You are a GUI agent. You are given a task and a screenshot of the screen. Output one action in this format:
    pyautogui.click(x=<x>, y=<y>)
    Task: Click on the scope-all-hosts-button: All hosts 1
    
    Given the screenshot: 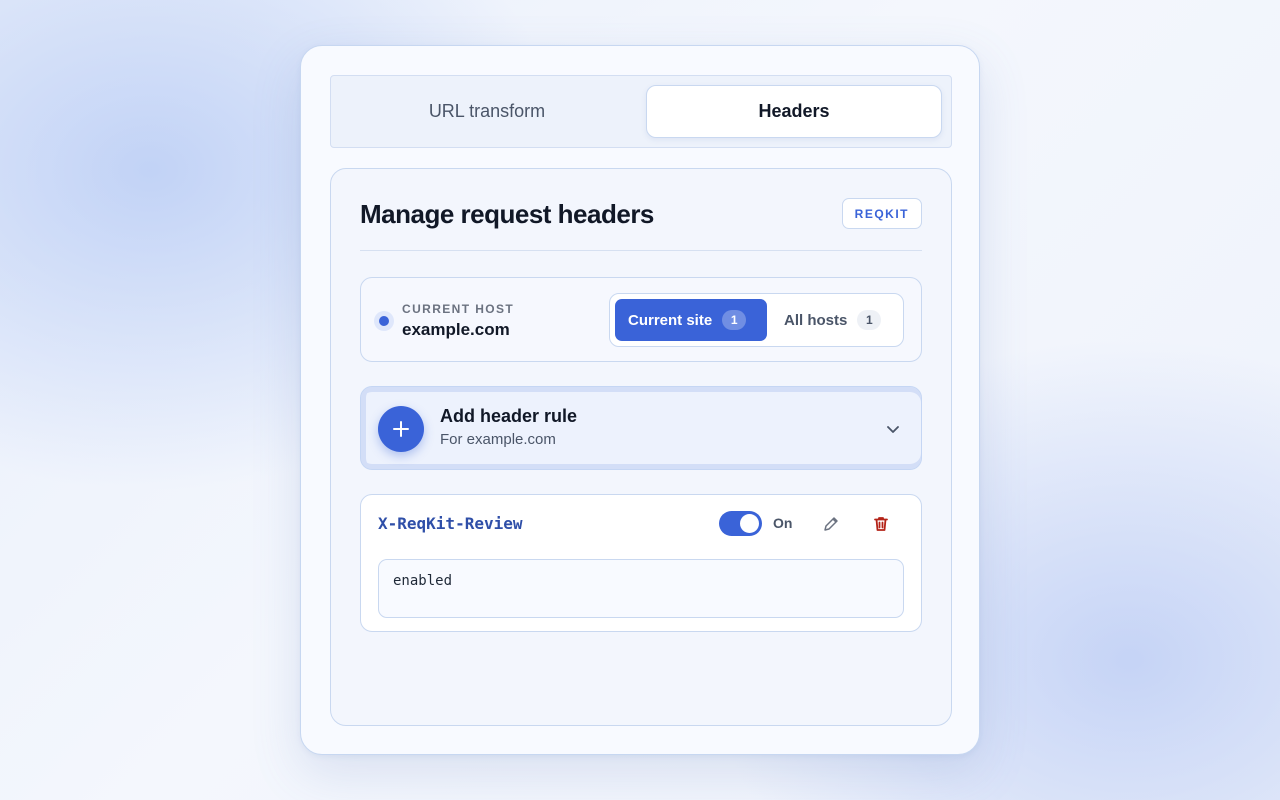 What is the action you would take?
    pyautogui.click(x=834, y=320)
    